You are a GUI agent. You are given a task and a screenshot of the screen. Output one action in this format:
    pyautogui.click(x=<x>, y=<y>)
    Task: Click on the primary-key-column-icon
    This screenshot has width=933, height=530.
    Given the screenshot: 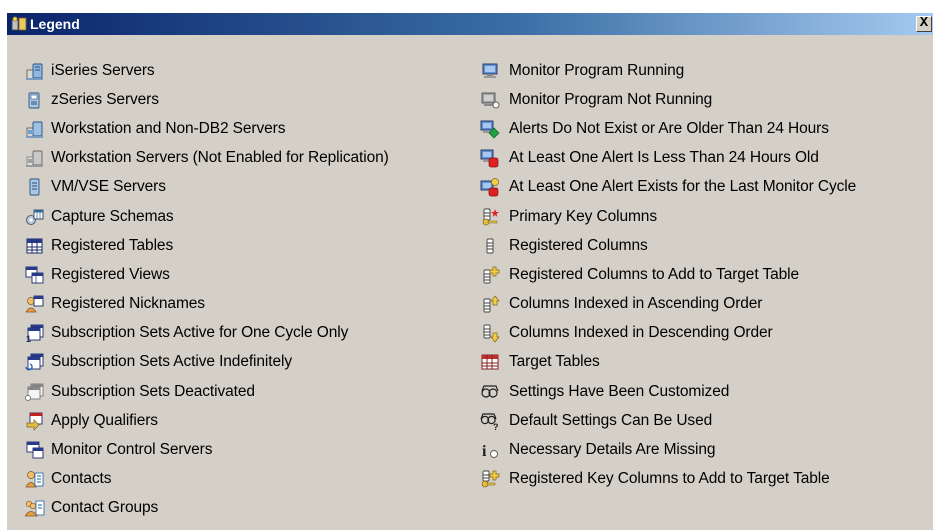 What is the action you would take?
    pyautogui.click(x=490, y=216)
    